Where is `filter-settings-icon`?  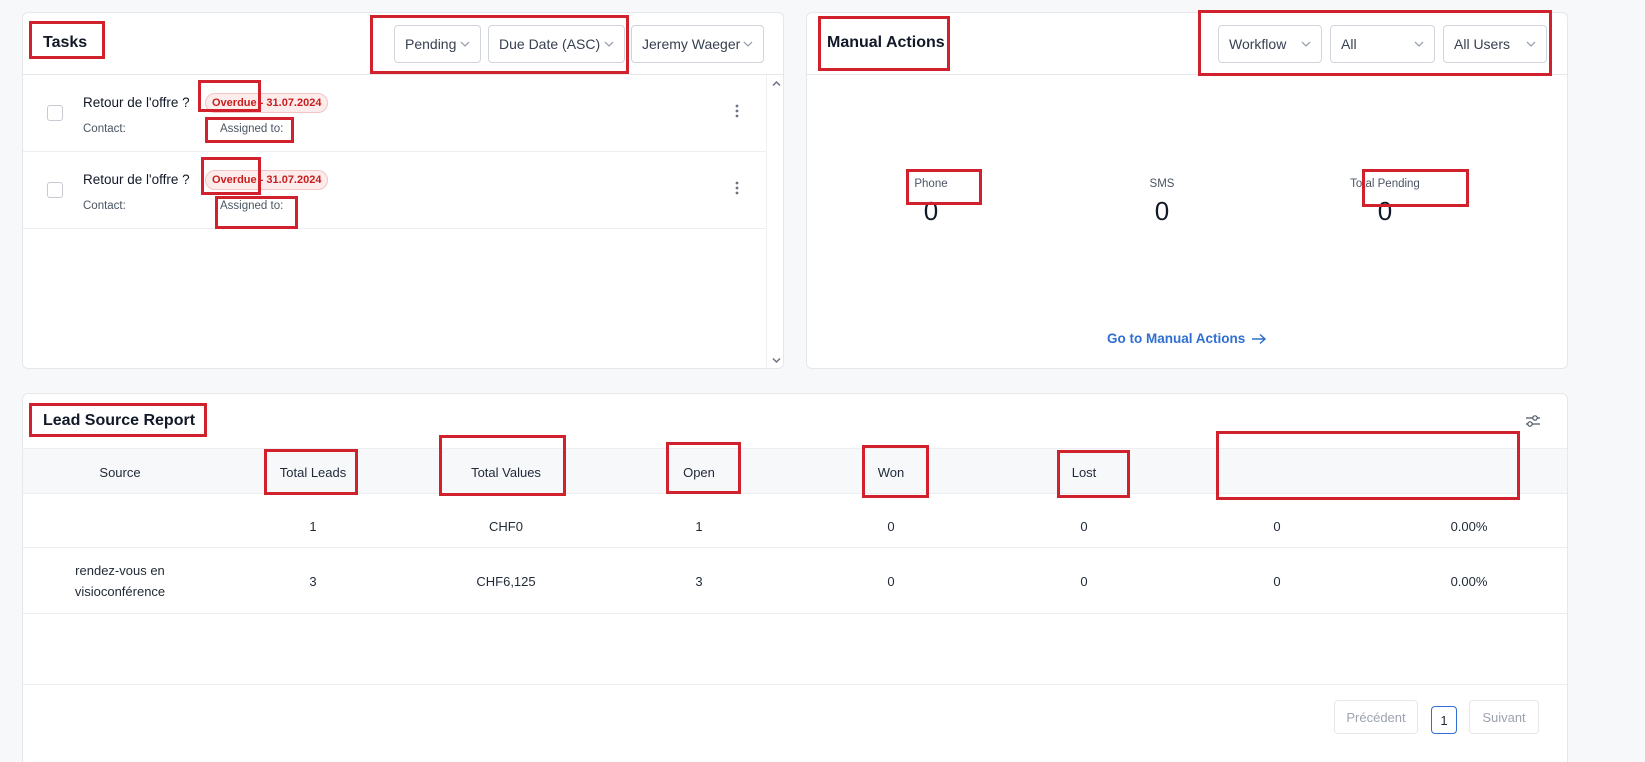
filter-settings-icon is located at coordinates (1533, 421).